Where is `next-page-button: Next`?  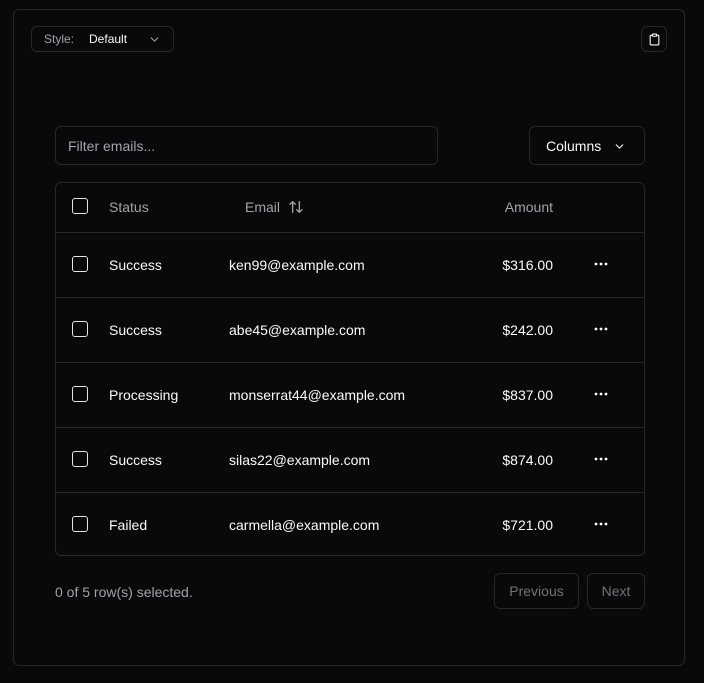
next-page-button: Next is located at coordinates (616, 591).